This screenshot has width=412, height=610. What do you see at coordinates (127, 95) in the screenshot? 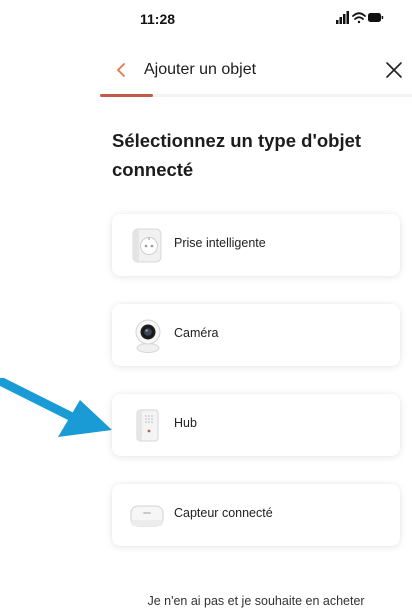
I see `progress-fill` at bounding box center [127, 95].